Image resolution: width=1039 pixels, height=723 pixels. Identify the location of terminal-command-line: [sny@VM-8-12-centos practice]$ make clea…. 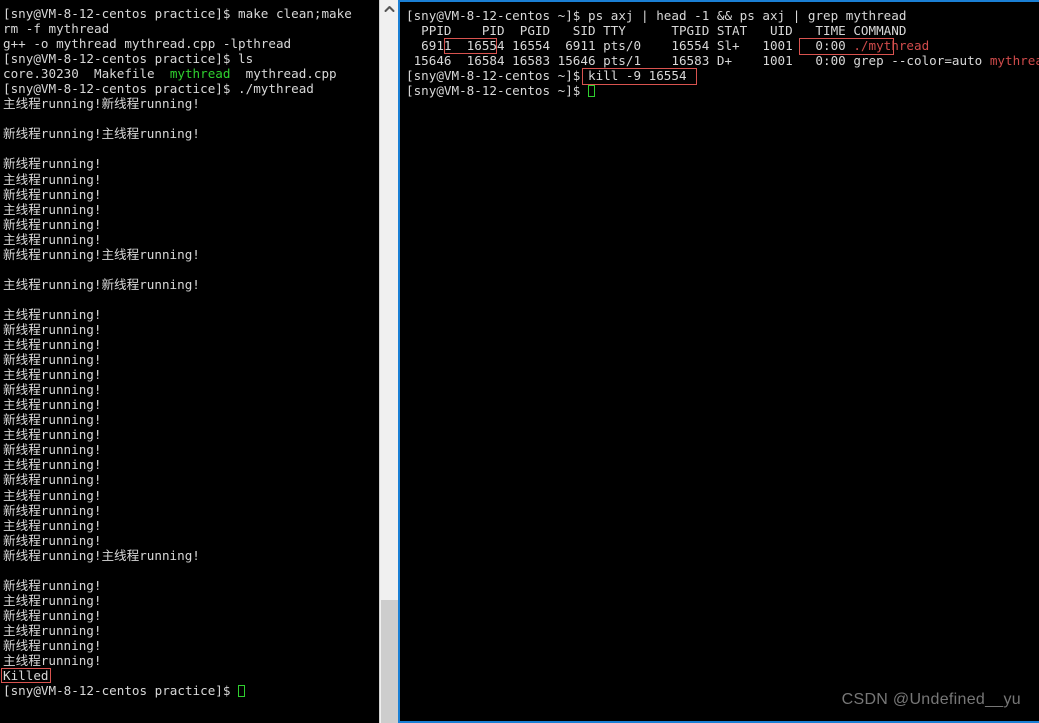
(189, 13).